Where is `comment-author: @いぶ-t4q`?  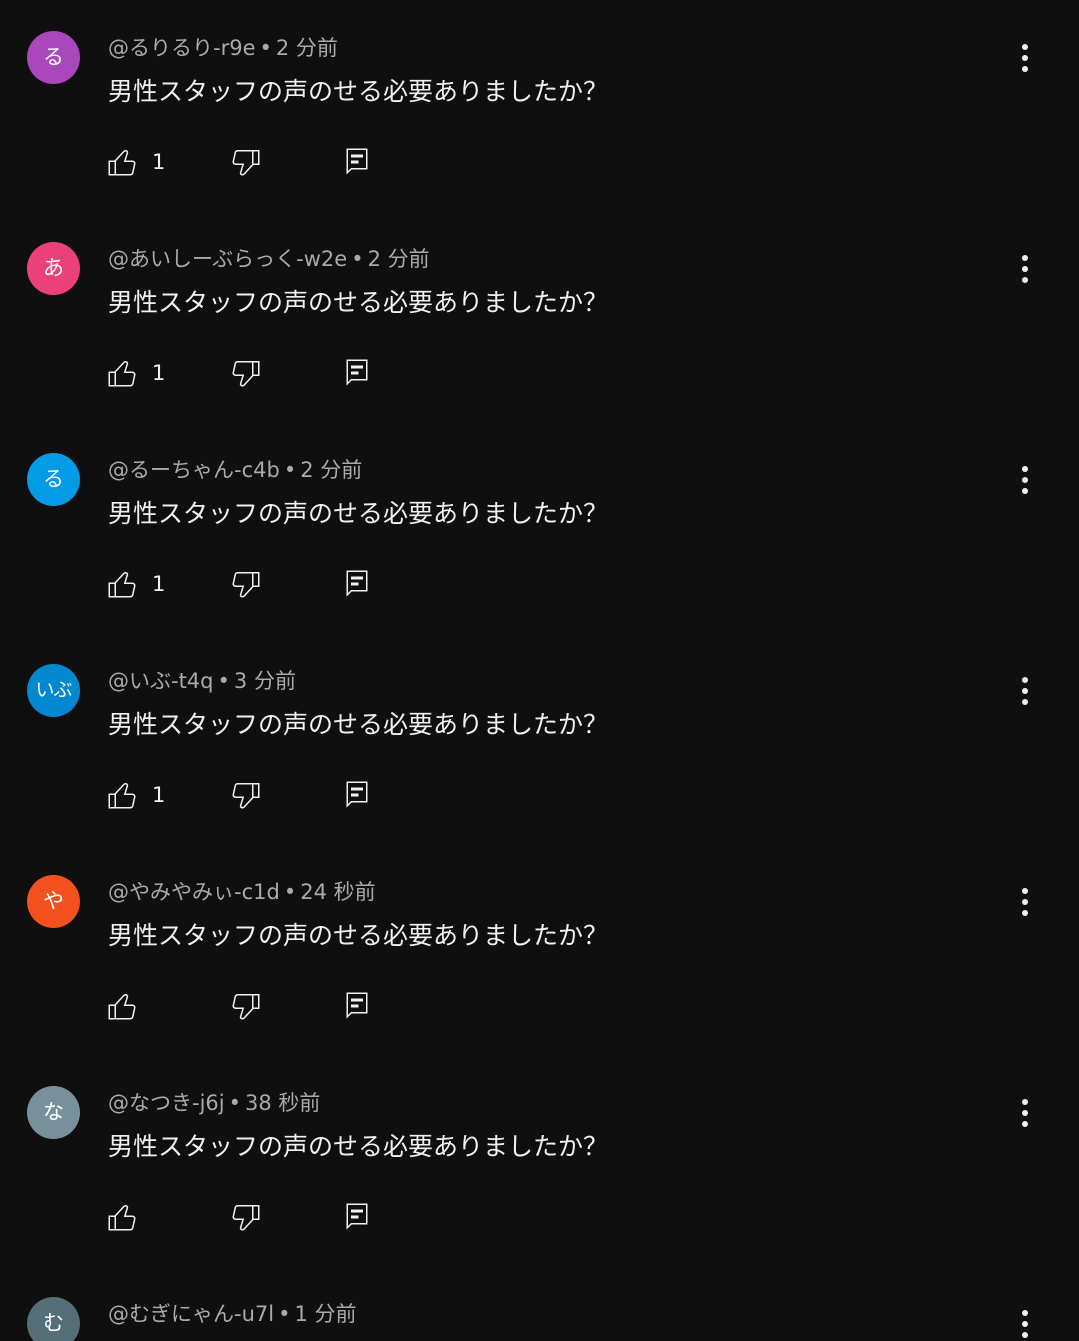
comment-author: @いぶ-t4q is located at coordinates (161, 681).